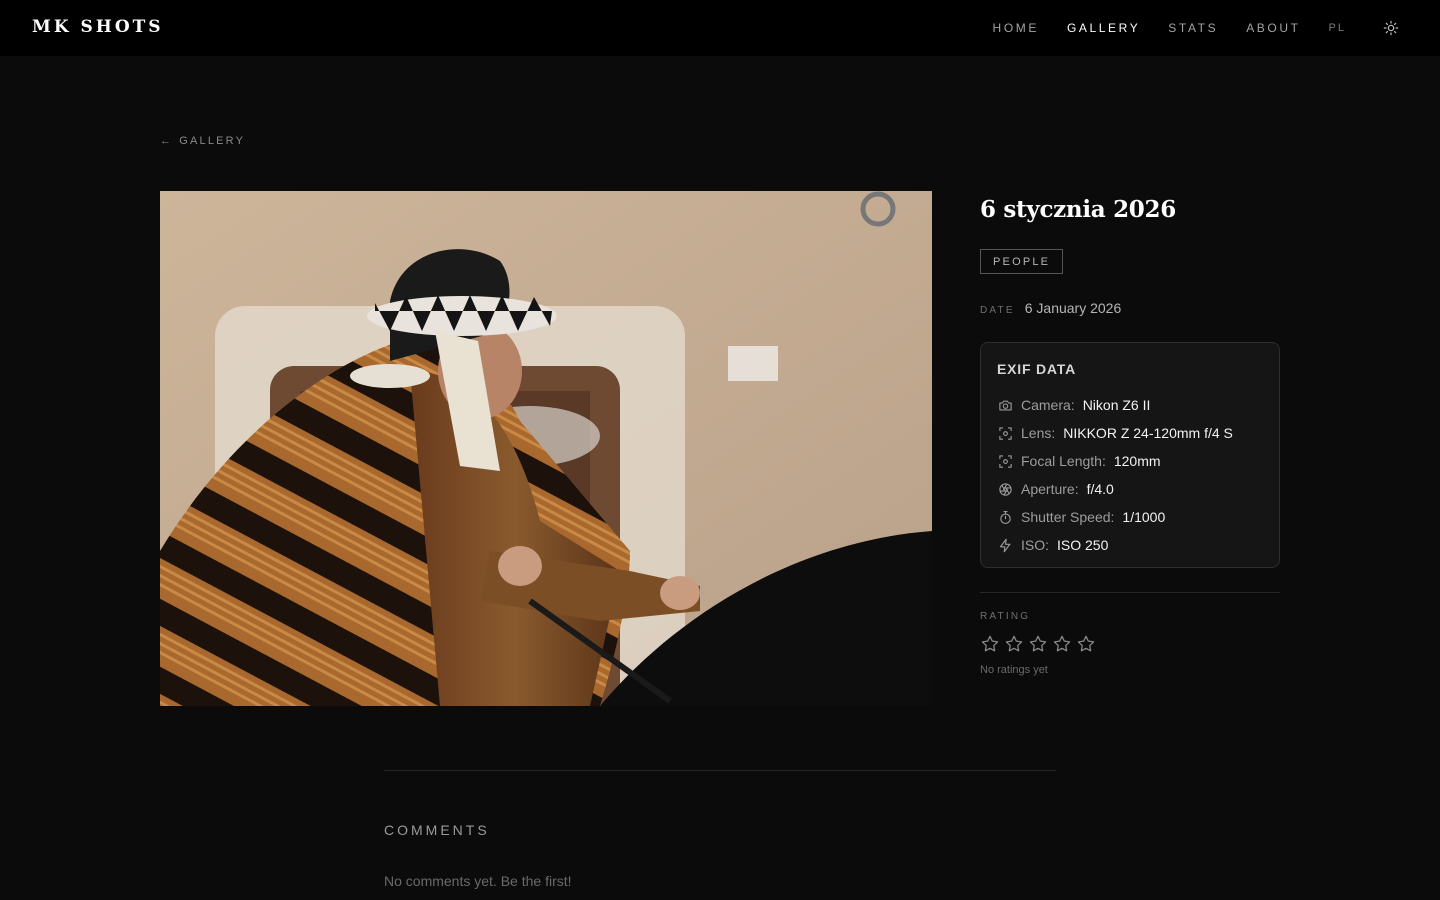 The width and height of the screenshot is (1440, 900). Describe the element at coordinates (1016, 28) in the screenshot. I see `nav-home: HOME` at that location.